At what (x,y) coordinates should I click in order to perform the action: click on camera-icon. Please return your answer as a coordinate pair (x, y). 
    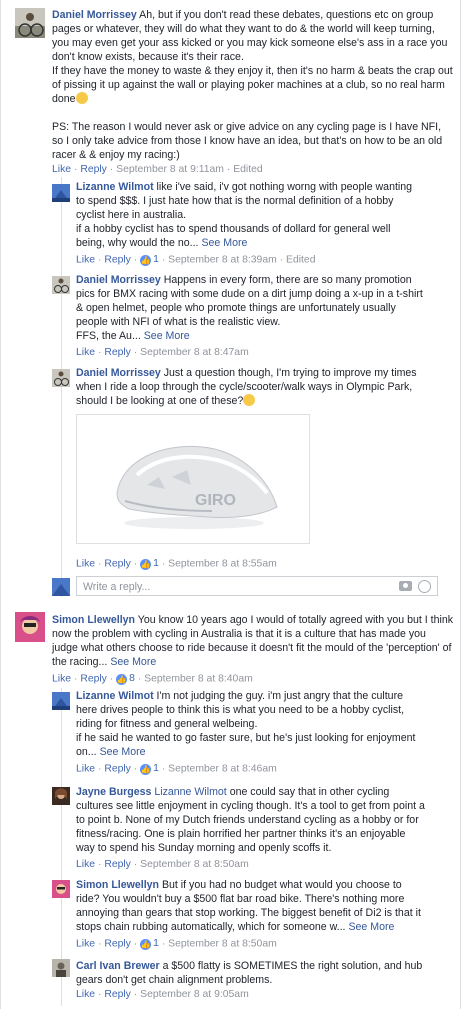
    Looking at the image, I should click on (405, 586).